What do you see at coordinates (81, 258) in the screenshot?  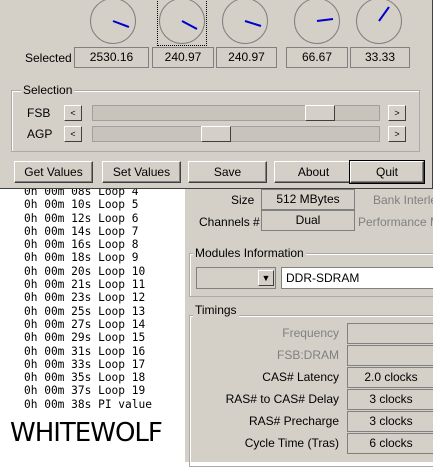 I see `console-line: 0h 00m 18s Loop 9` at bounding box center [81, 258].